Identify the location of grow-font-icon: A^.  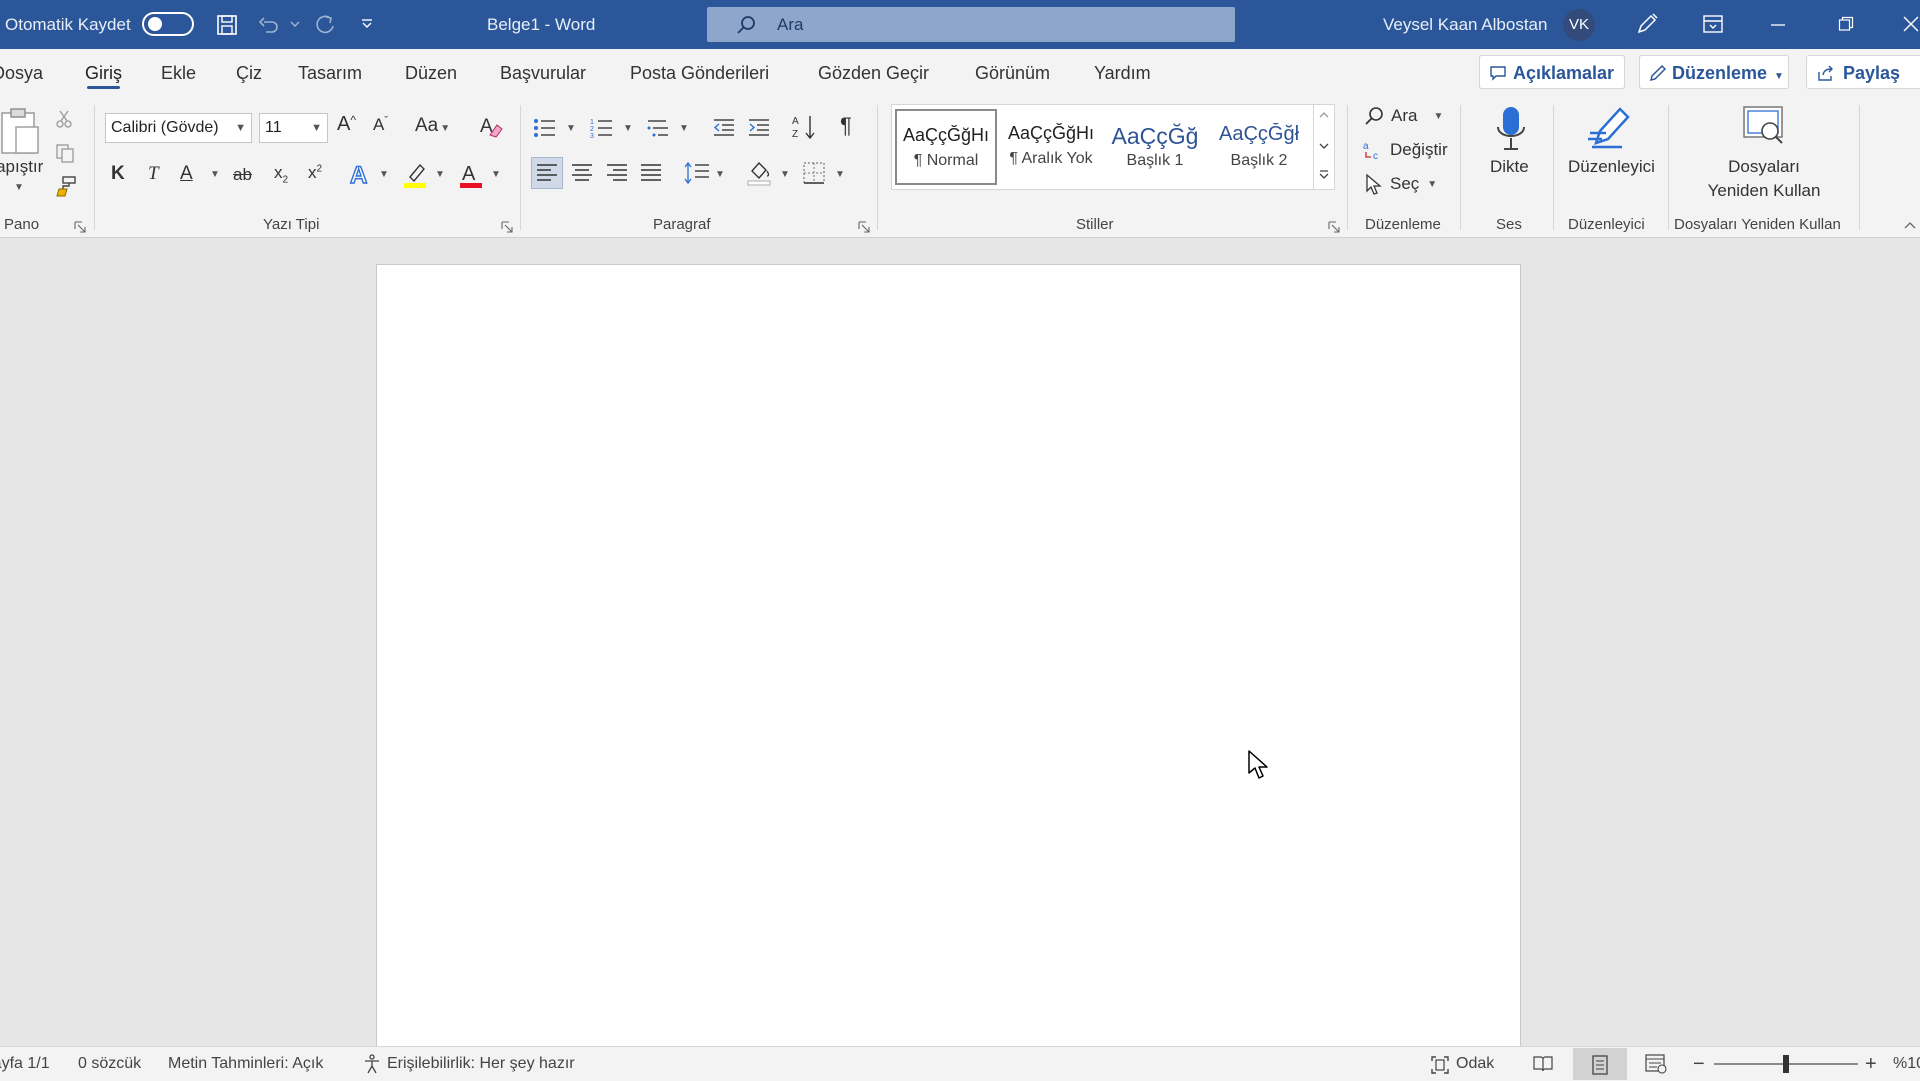
(346, 124).